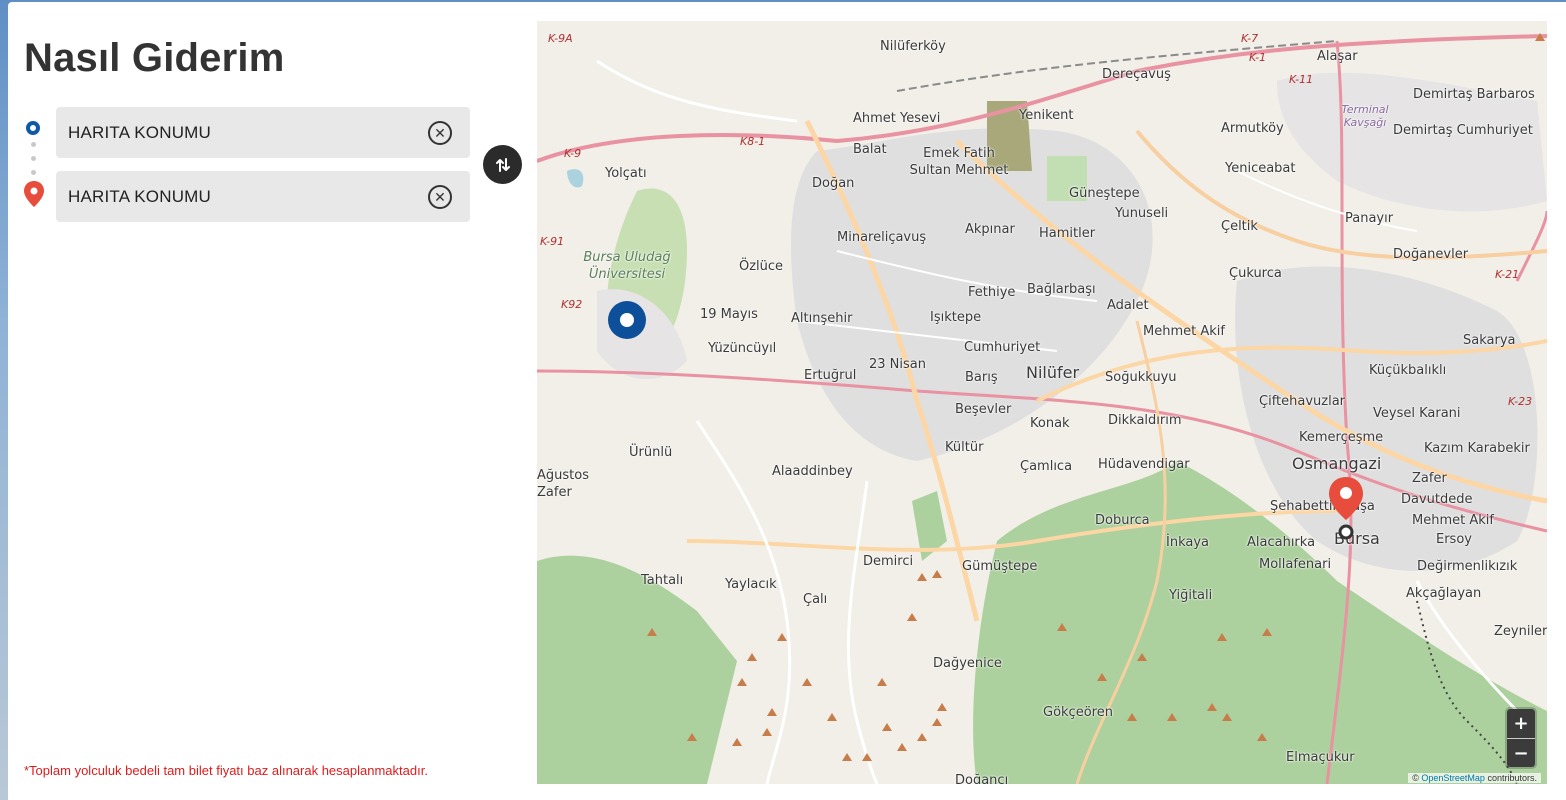 This screenshot has width=1566, height=800. I want to click on map-label: Armutköy, so click(1252, 128).